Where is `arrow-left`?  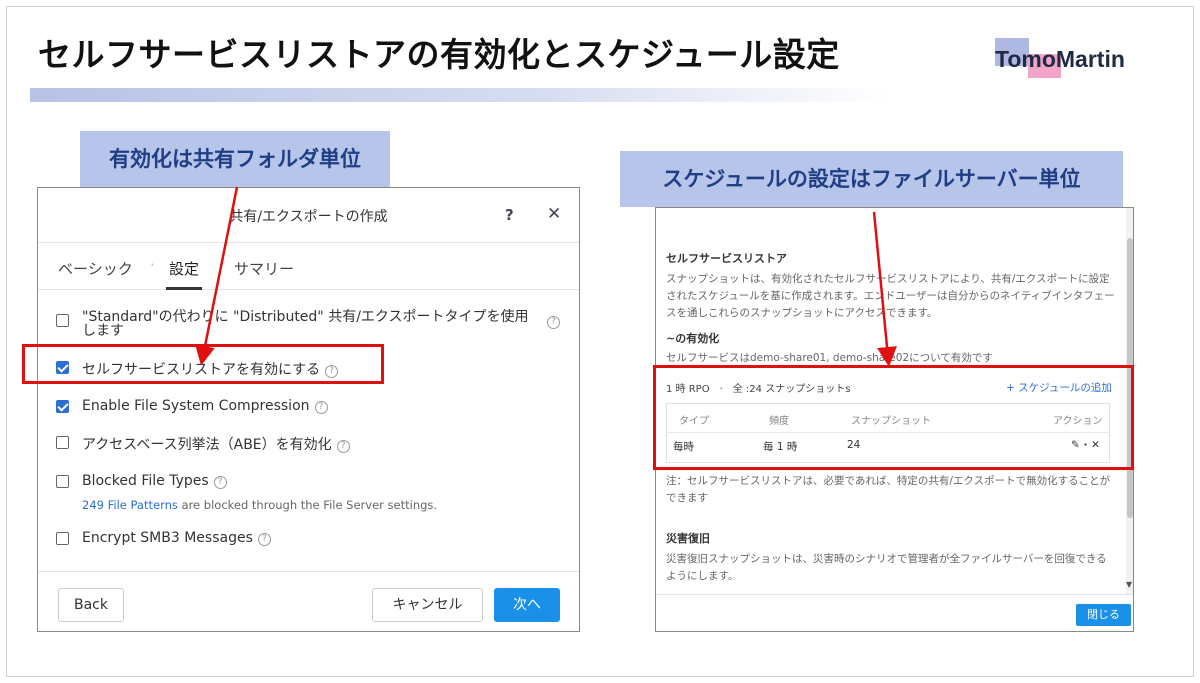
arrow-left is located at coordinates (217, 276).